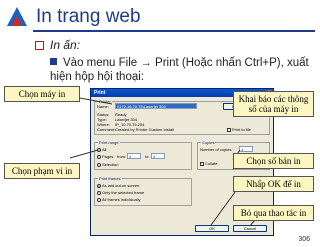 This screenshot has height=247, width=320. Describe the element at coordinates (212, 228) in the screenshot. I see `ok-button: OK` at that location.